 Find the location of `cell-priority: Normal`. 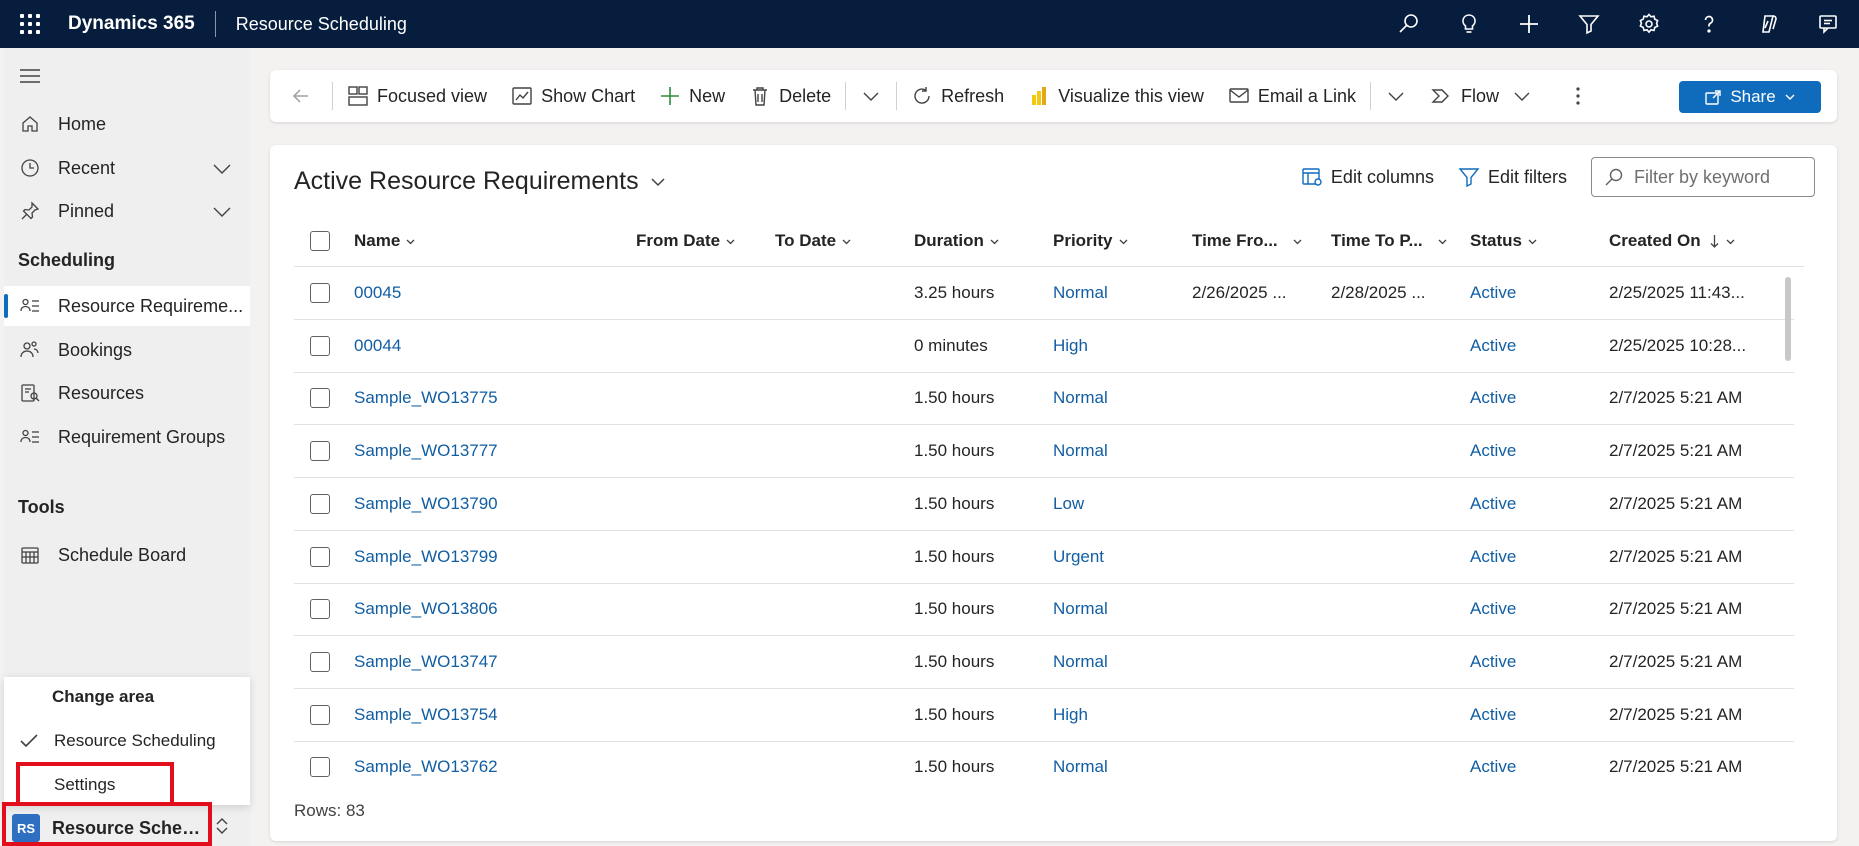

cell-priority: Normal is located at coordinates (1080, 451).